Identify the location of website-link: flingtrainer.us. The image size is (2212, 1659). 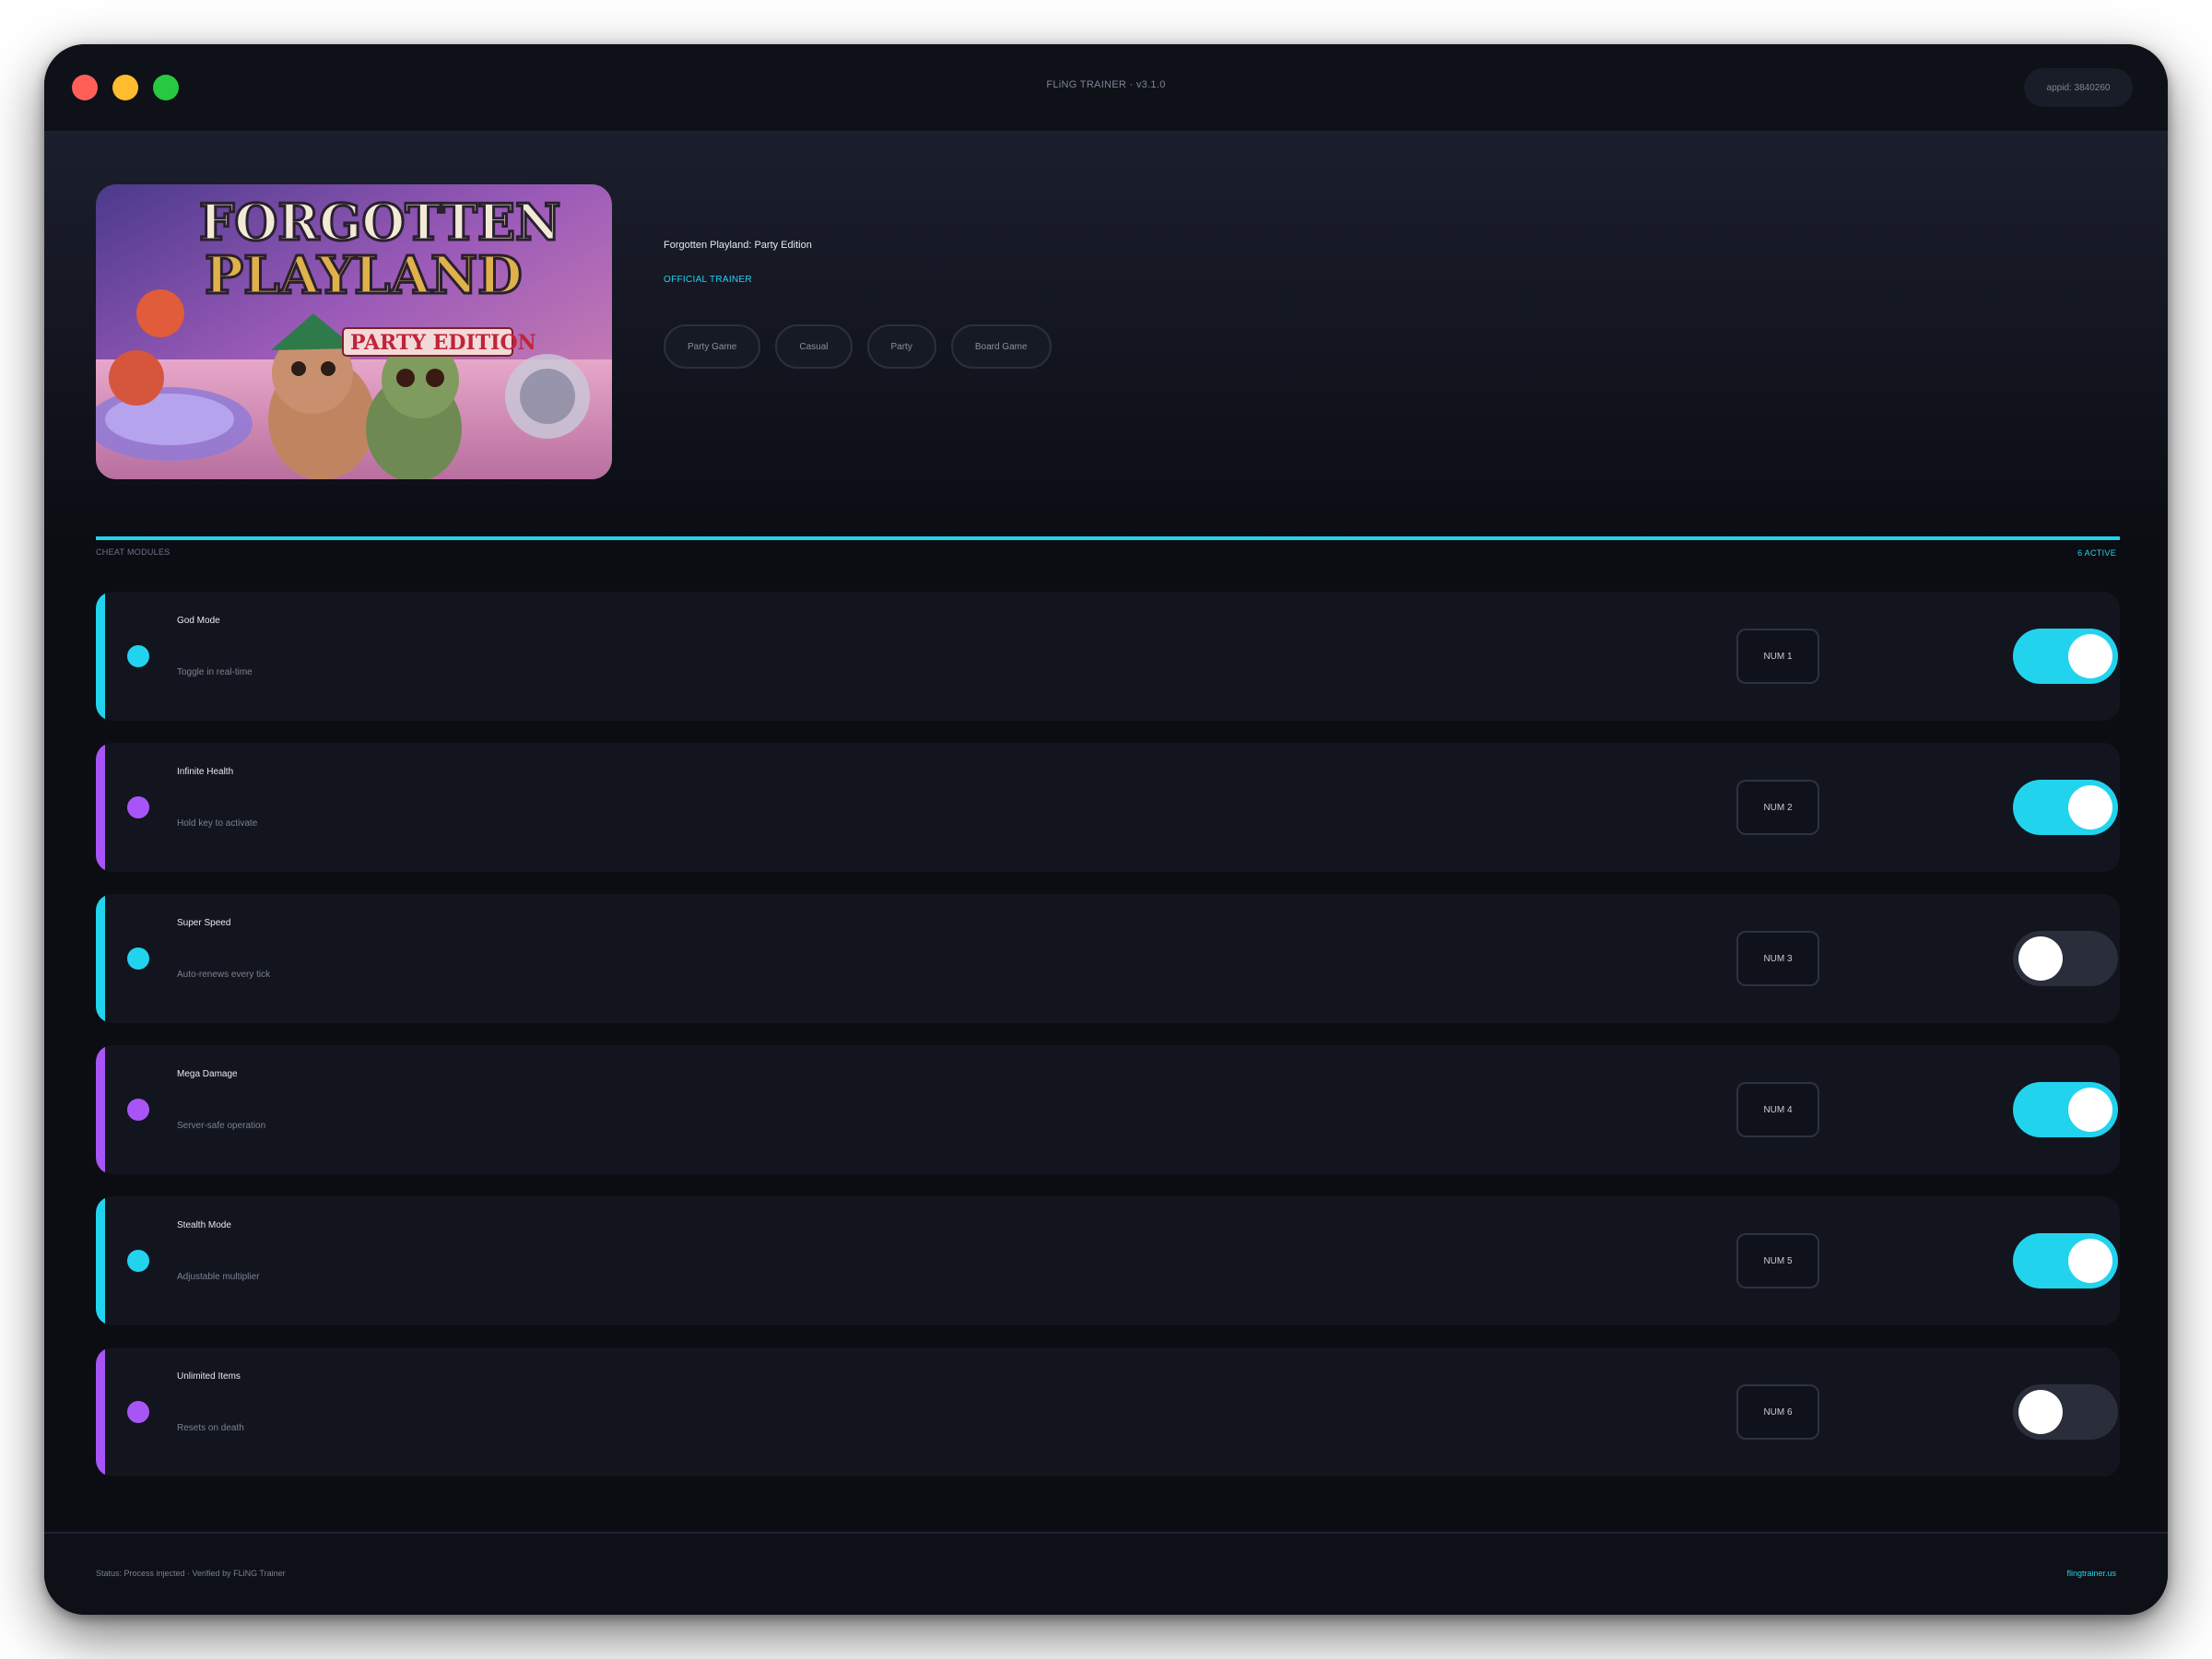
(2091, 1573).